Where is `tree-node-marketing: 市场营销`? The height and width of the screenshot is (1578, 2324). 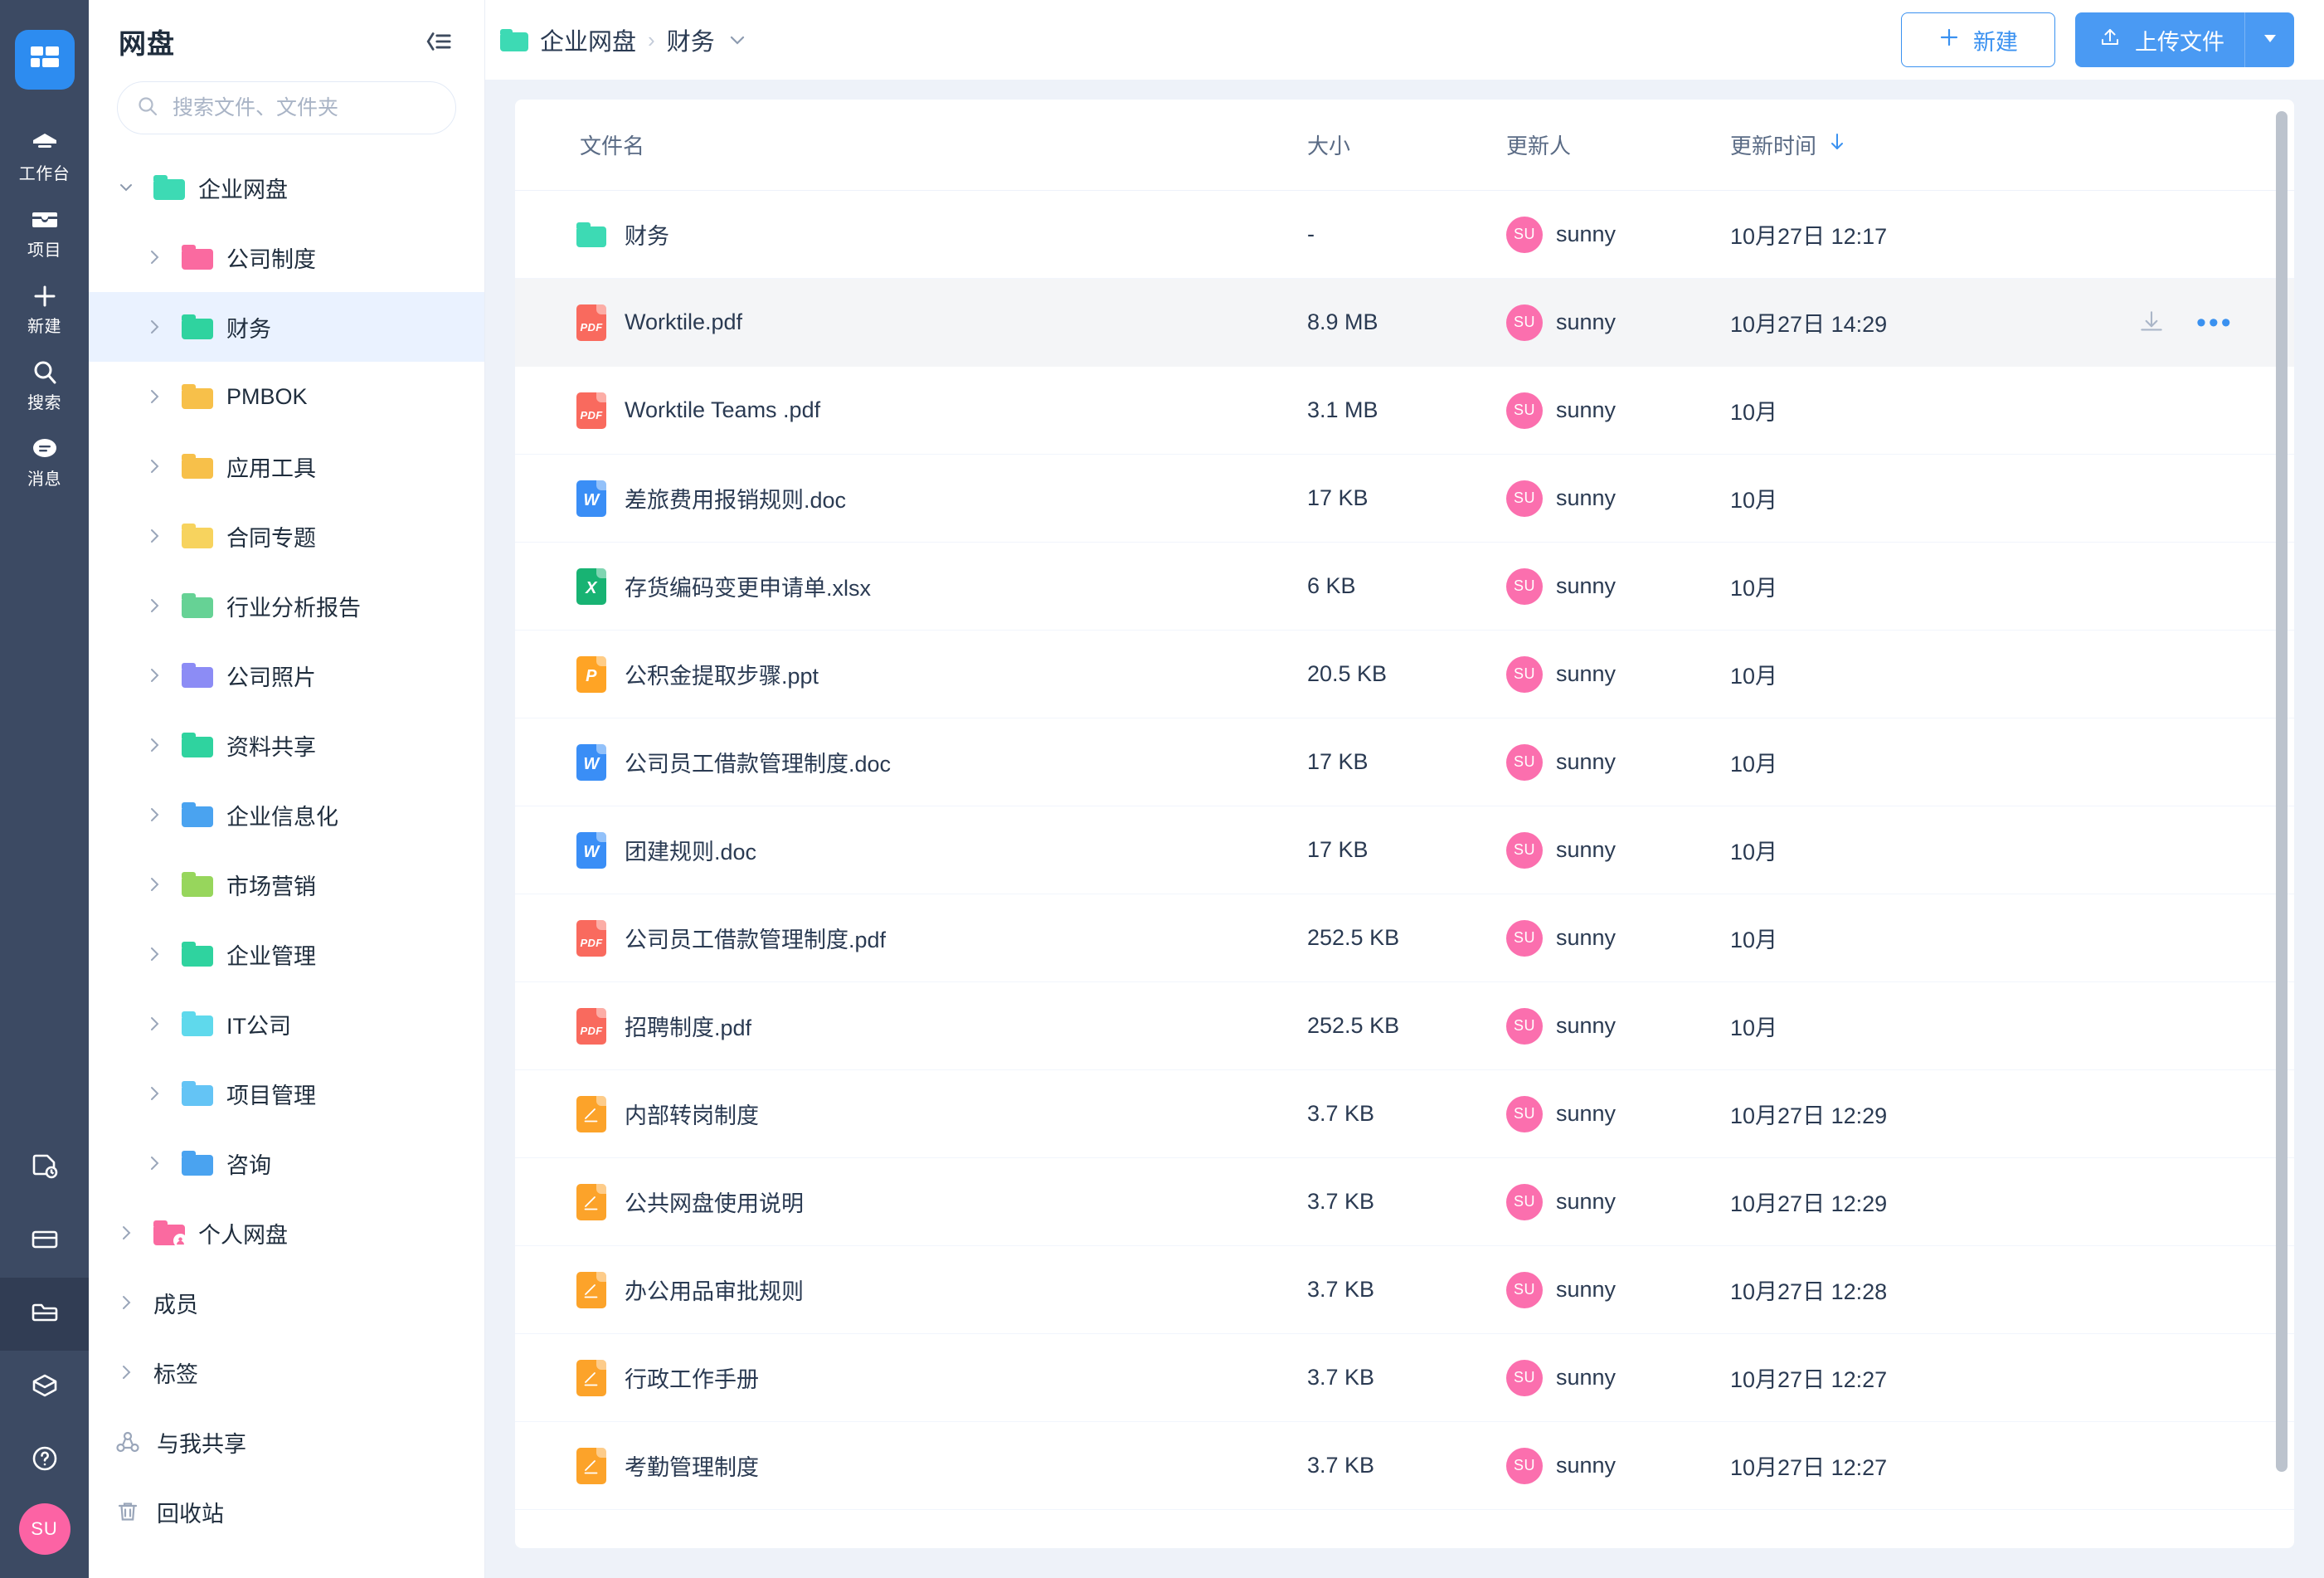
tree-node-marketing: 市场营销 is located at coordinates (286, 884).